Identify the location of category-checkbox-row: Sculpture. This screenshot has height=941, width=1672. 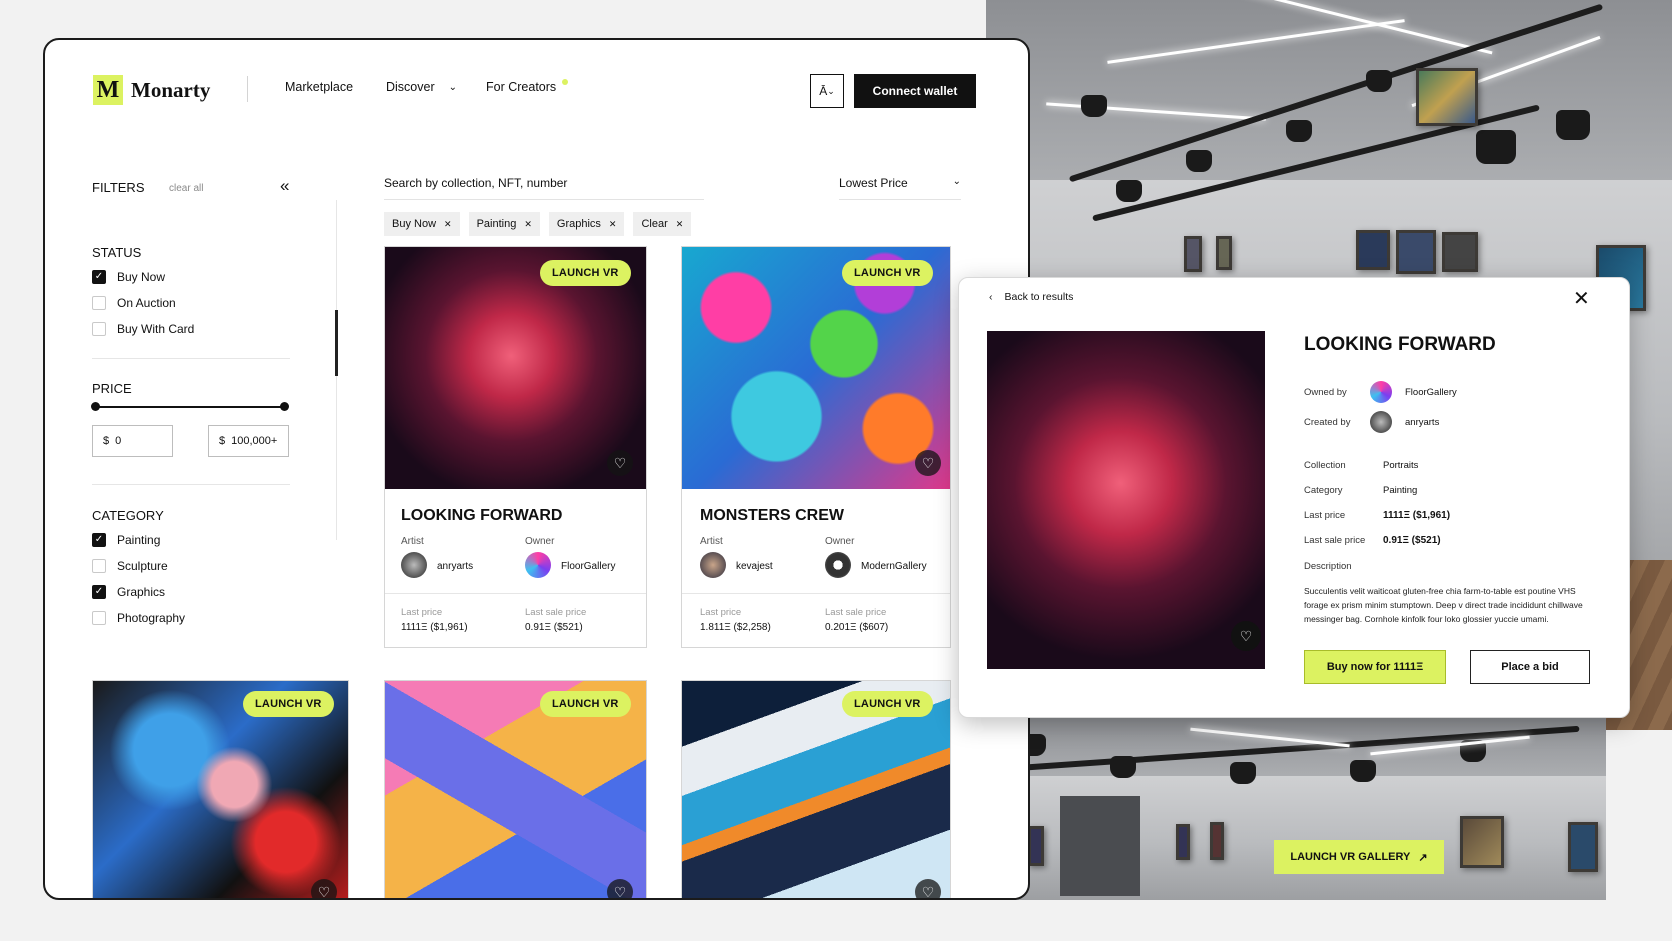
(138, 566).